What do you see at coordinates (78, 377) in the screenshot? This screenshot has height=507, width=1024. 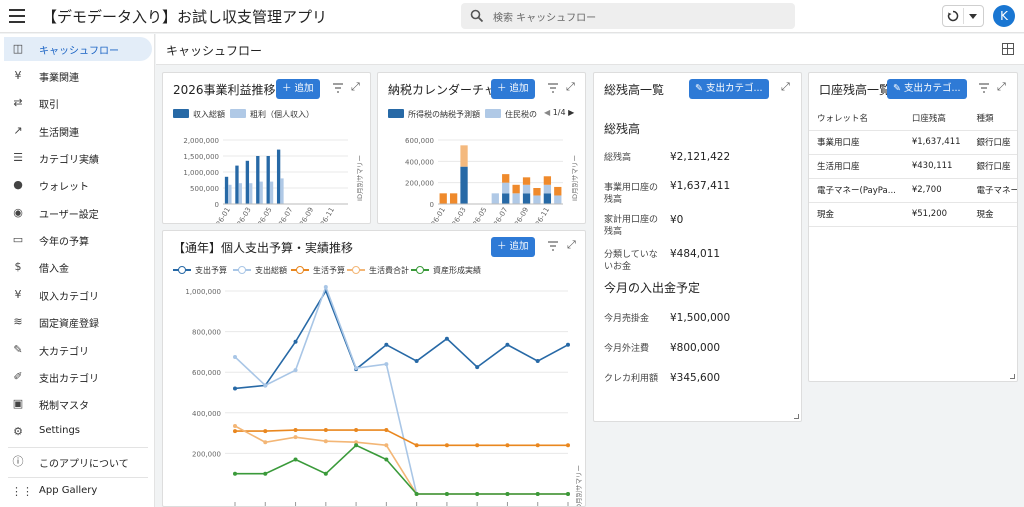 I see `sidebar-item-expense-category: ✐ 支出カテゴリ` at bounding box center [78, 377].